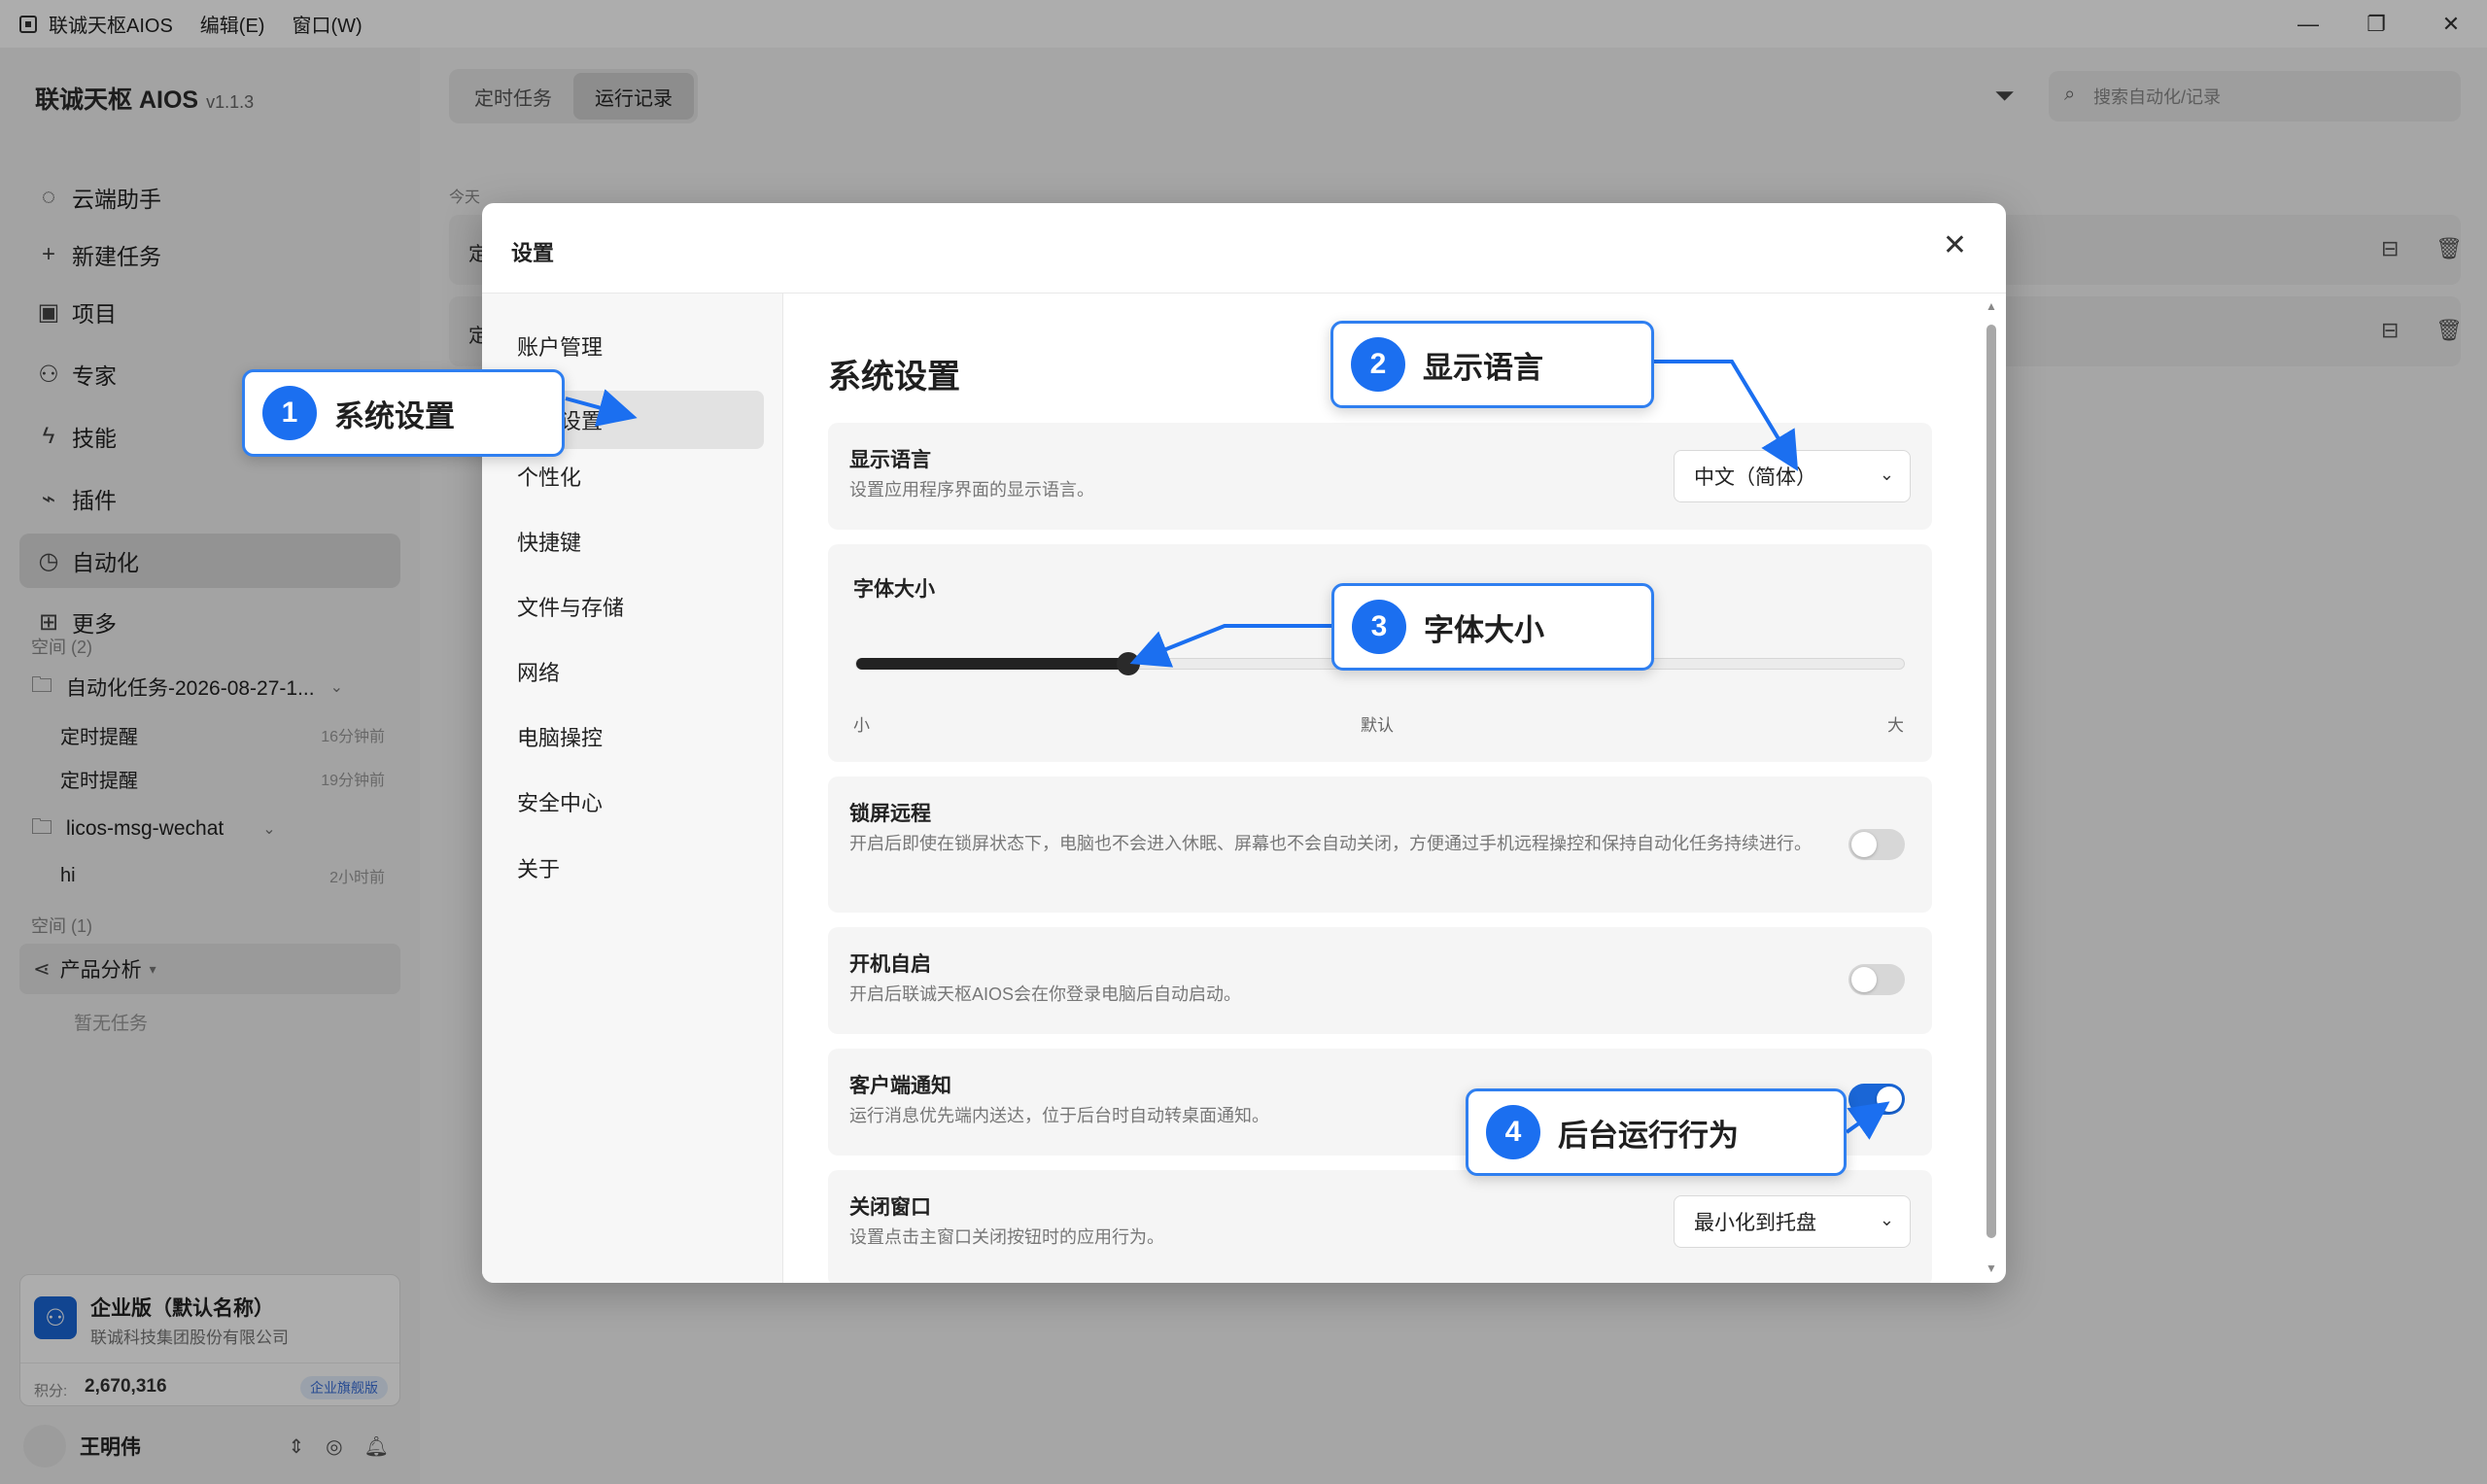 This screenshot has height=1484, width=2487. Describe the element at coordinates (633, 346) in the screenshot. I see `settings-nav-account: 账户管理` at that location.